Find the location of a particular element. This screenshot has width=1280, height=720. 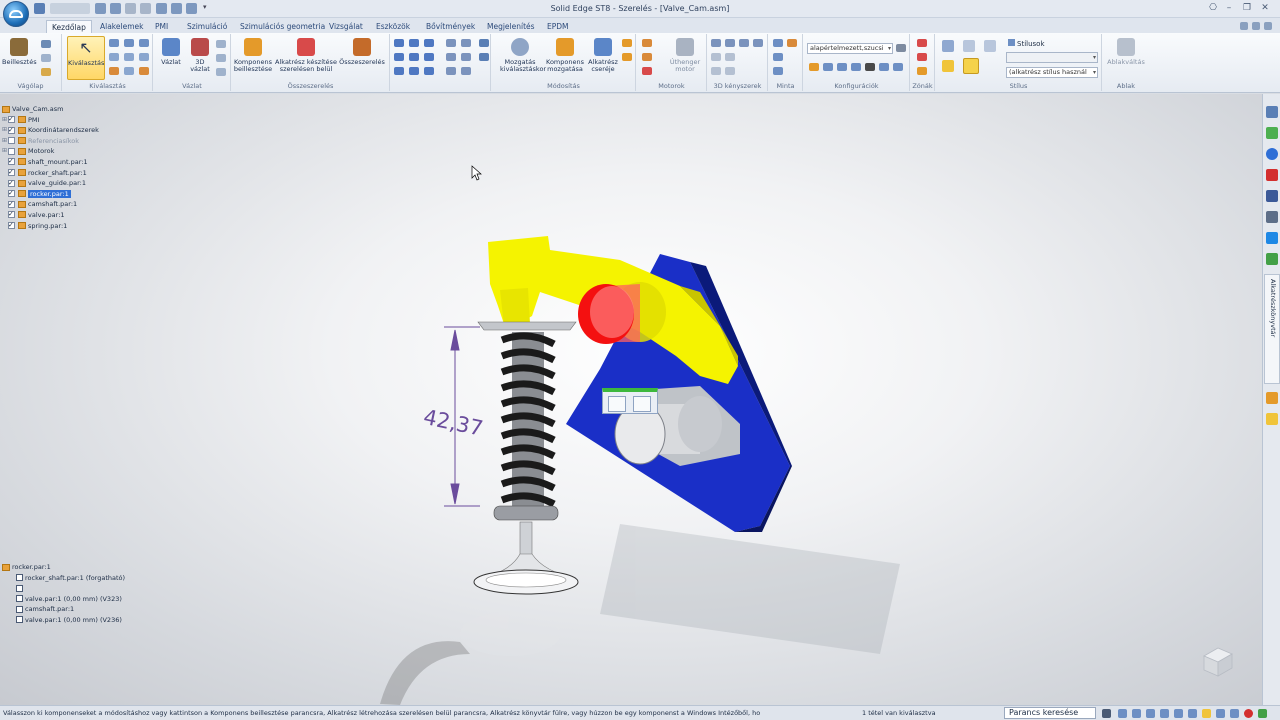

assemble-button: Összeszerelés is located at coordinates (362, 58).